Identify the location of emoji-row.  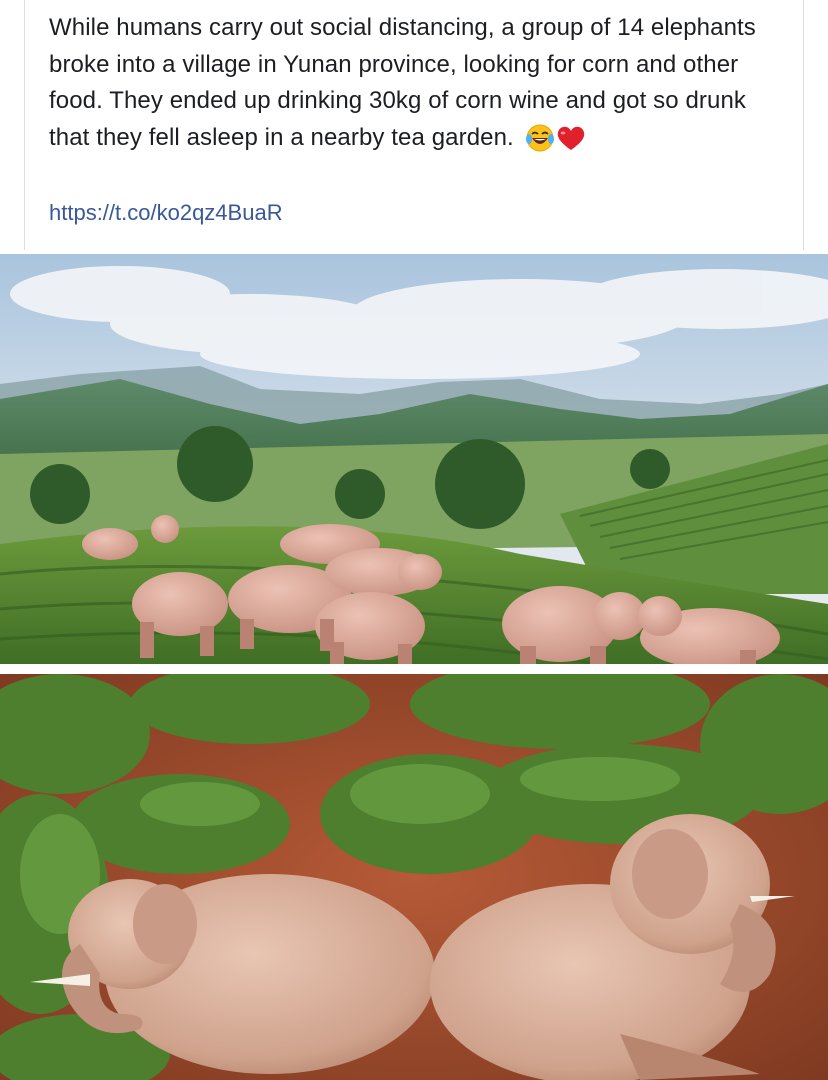
(556, 138).